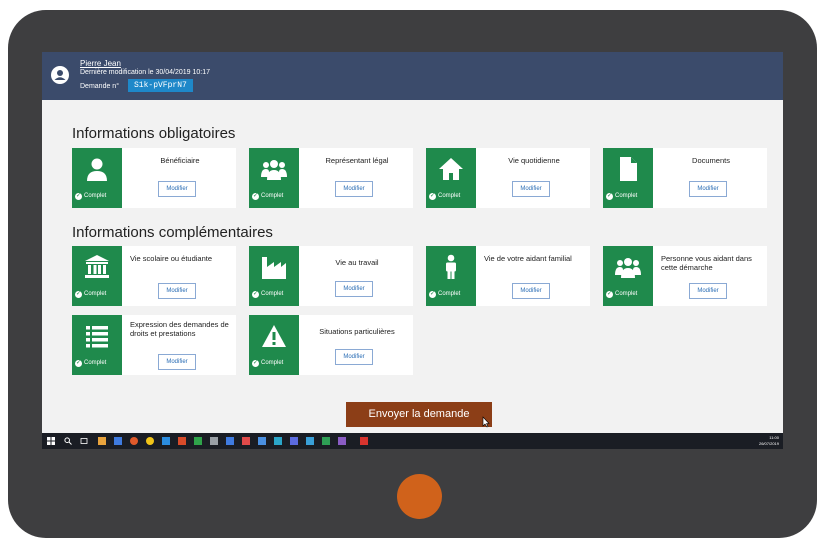  Describe the element at coordinates (118, 441) in the screenshot. I see `store-icon` at that location.